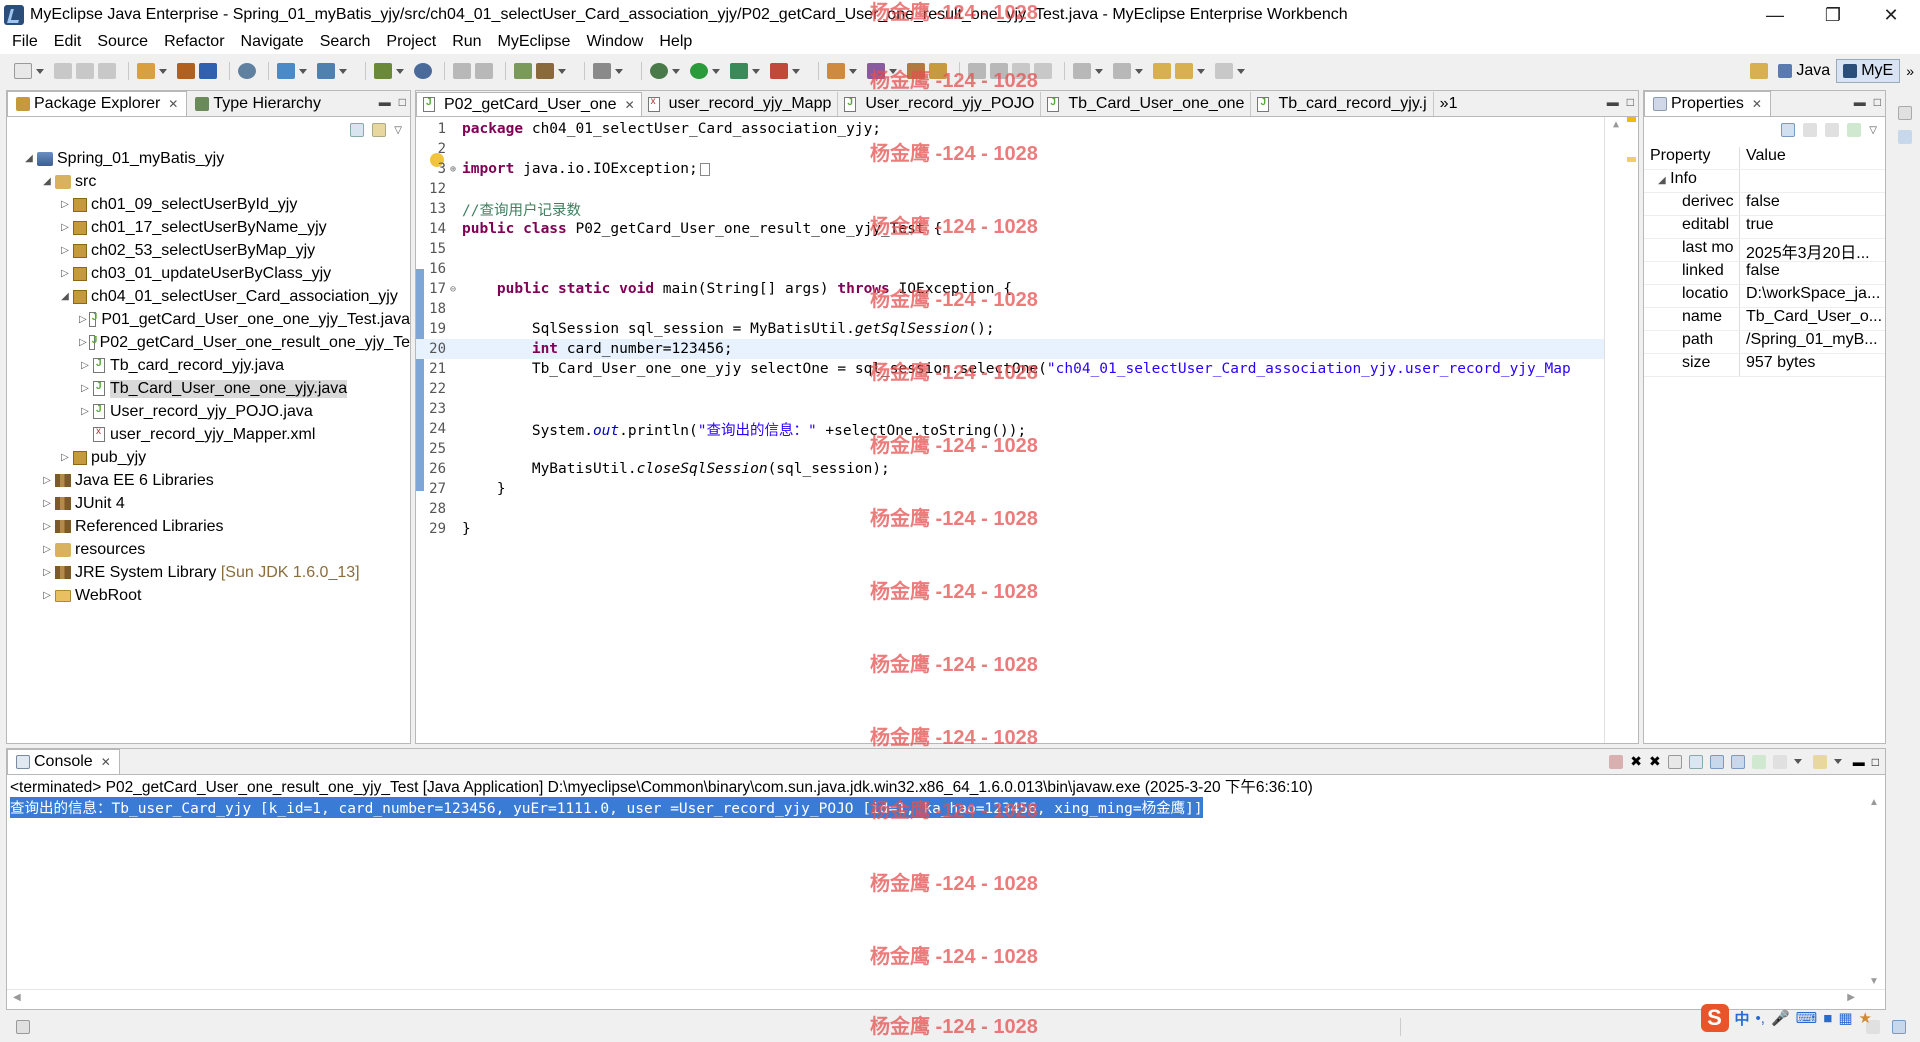 The width and height of the screenshot is (1920, 1042). What do you see at coordinates (40, 71) in the screenshot?
I see `new-dropdown` at bounding box center [40, 71].